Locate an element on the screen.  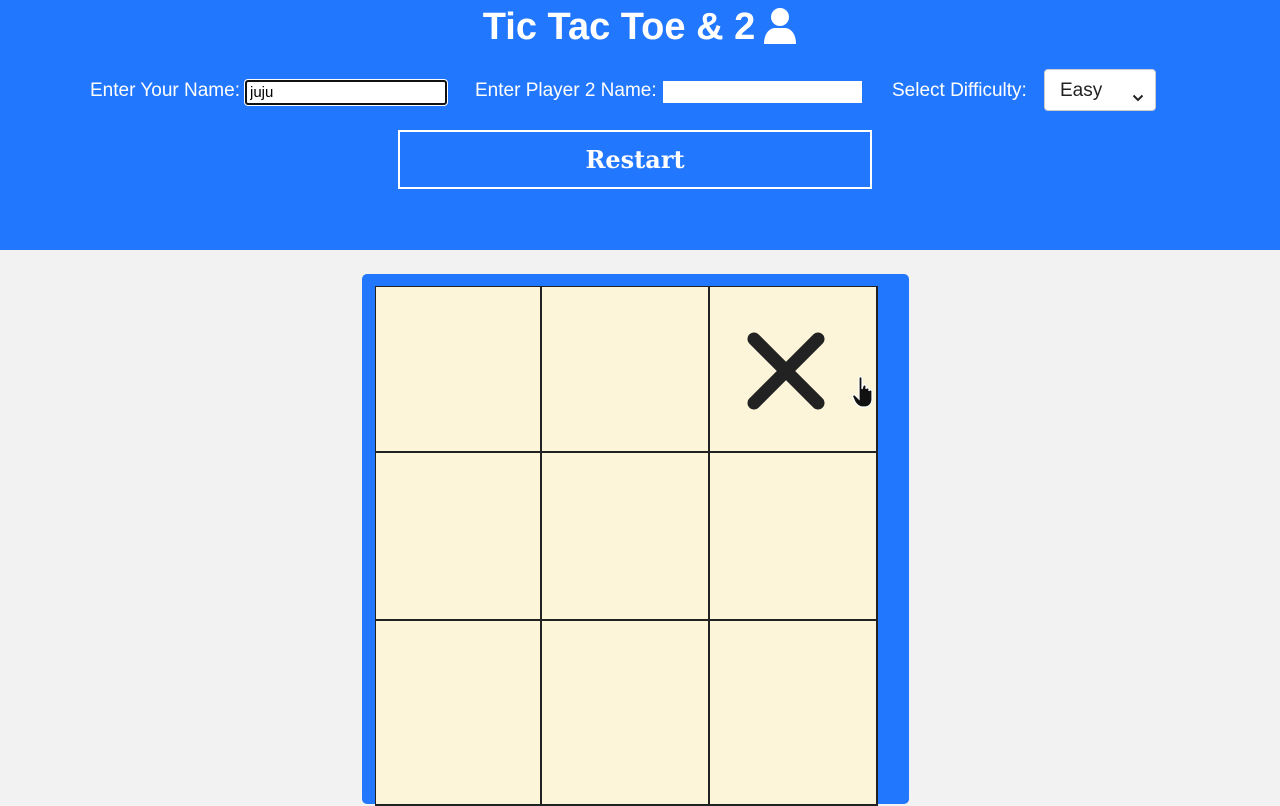
page-title: Tic Tac Toe & 2 is located at coordinates (640, 30).